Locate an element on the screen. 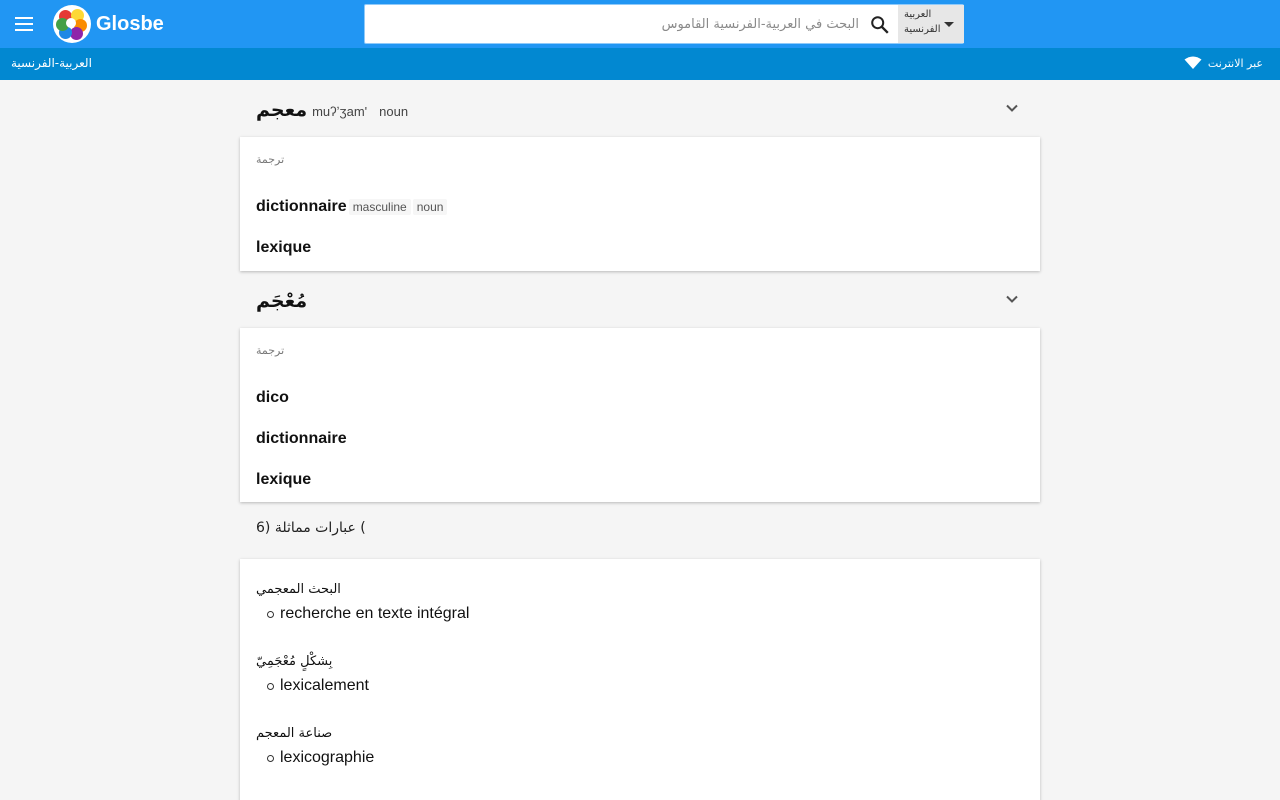  source-language: العربية is located at coordinates (918, 14).